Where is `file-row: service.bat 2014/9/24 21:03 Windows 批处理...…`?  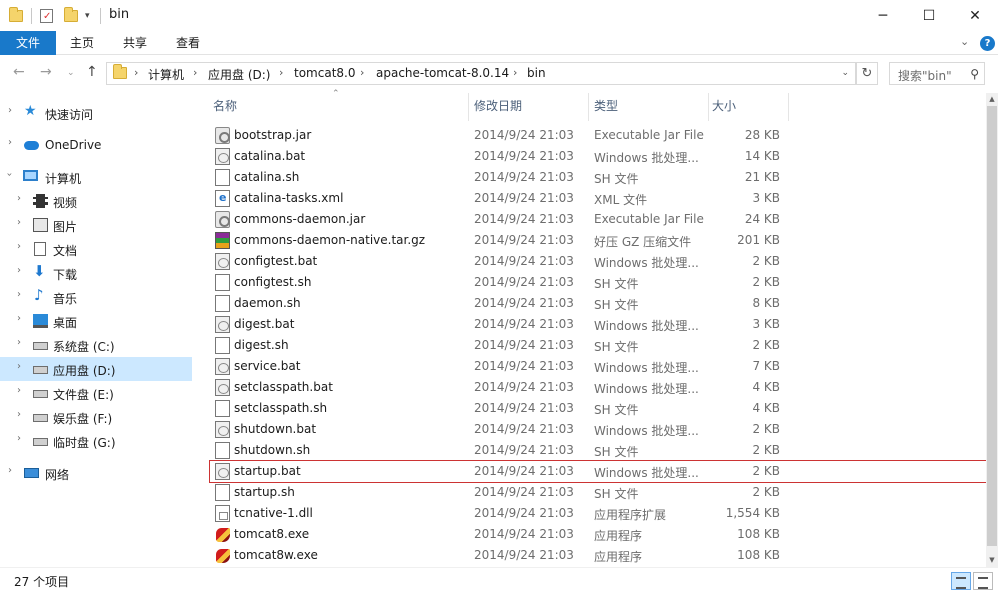 file-row: service.bat 2014/9/24 21:03 Windows 批处理...… is located at coordinates (598, 366).